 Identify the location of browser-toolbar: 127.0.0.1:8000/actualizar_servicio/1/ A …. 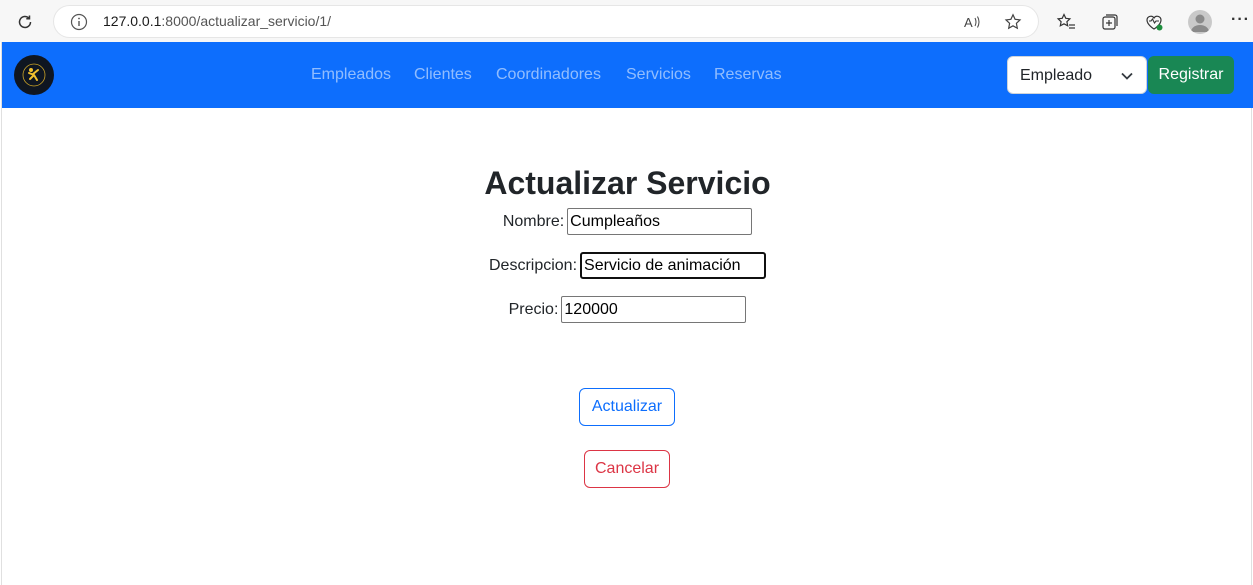
(626, 21).